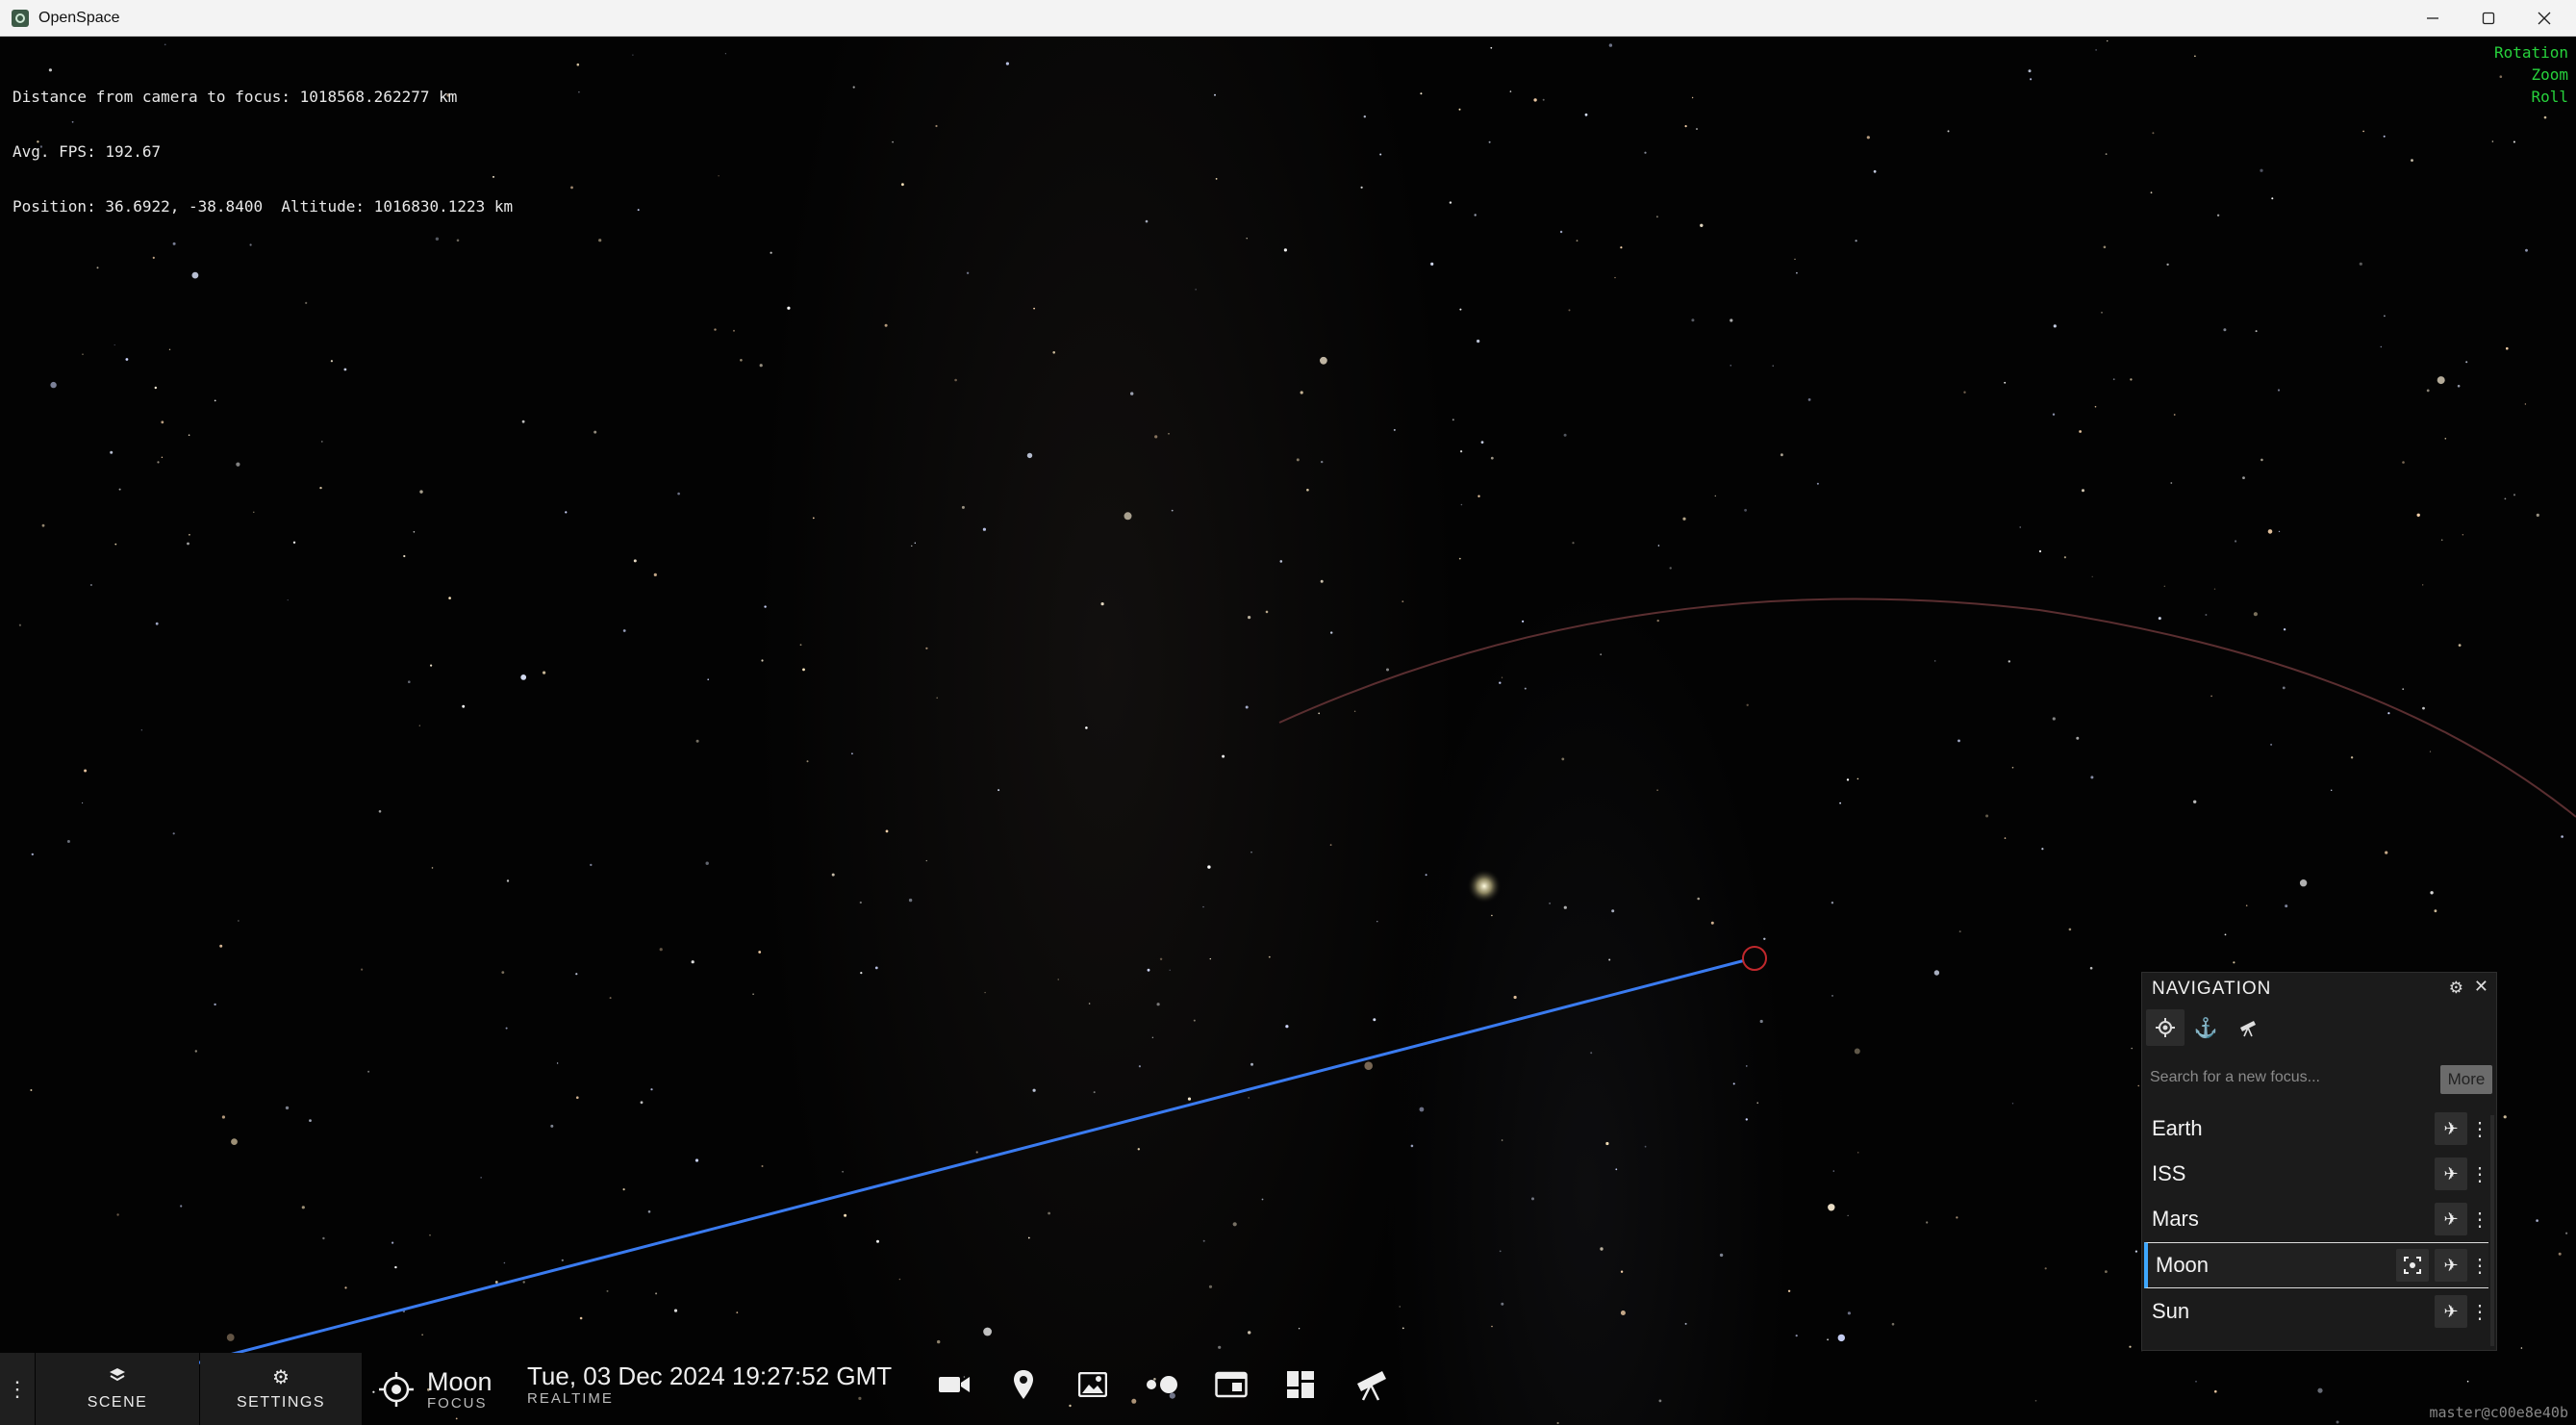 The image size is (2576, 1425). What do you see at coordinates (2169, 1173) in the screenshot?
I see `nav-item-label: ISS` at bounding box center [2169, 1173].